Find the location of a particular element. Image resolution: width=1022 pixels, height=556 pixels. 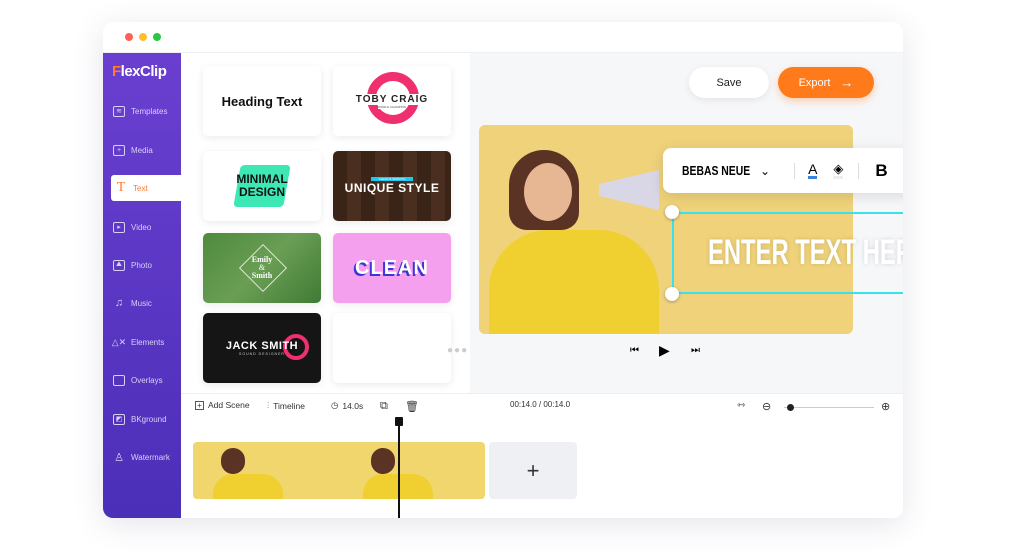

previous-icon: ⏮ is located at coordinates (634, 350).